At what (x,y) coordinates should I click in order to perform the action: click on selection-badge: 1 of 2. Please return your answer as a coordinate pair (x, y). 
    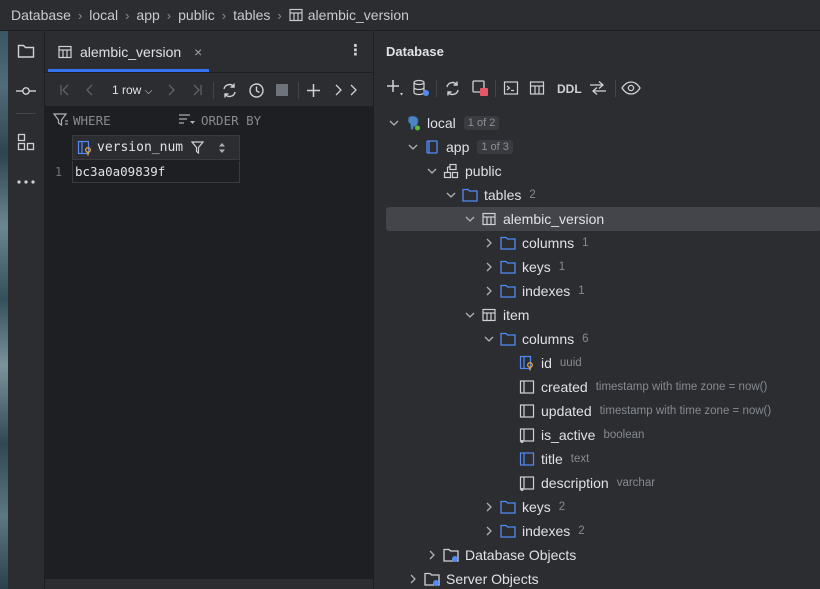
    Looking at the image, I should click on (481, 123).